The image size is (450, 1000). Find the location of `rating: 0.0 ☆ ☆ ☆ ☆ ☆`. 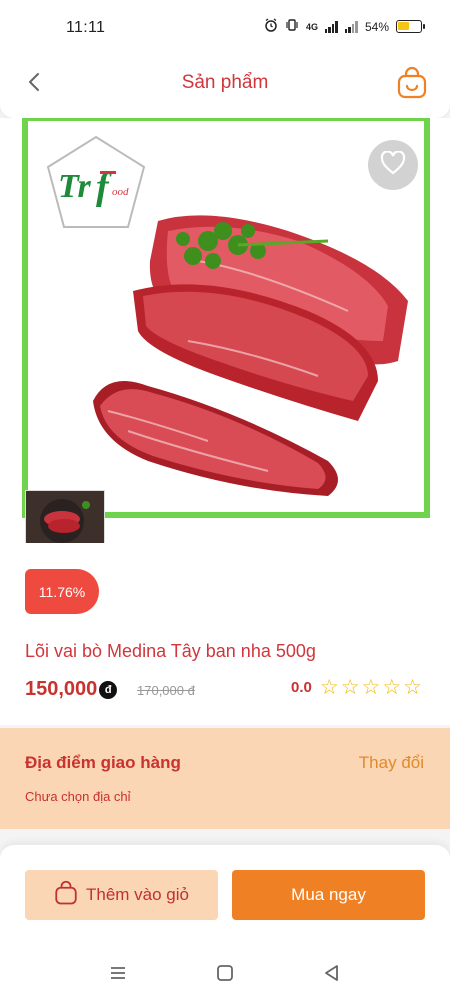

rating: 0.0 ☆ ☆ ☆ ☆ ☆ is located at coordinates (356, 687).